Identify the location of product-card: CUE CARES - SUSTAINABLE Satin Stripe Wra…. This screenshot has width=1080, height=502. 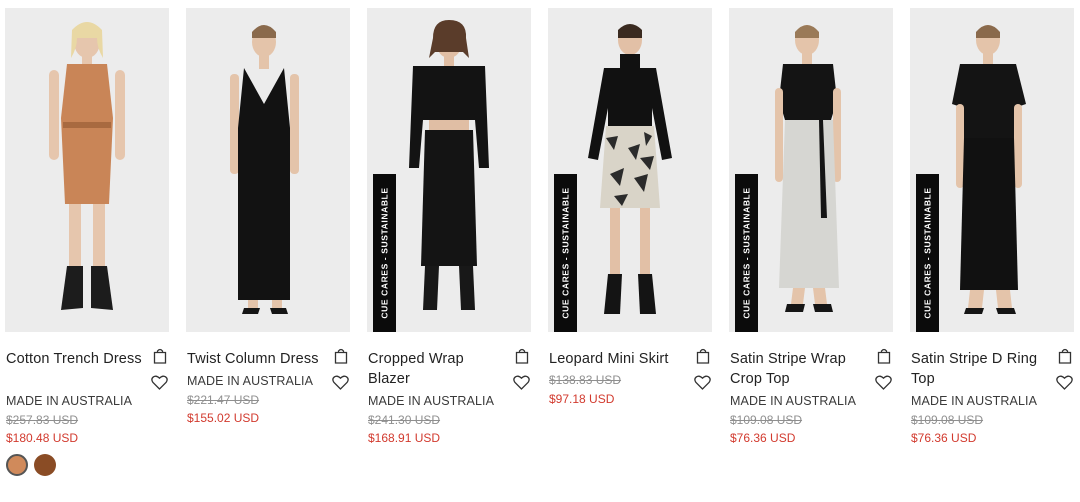
(811, 245).